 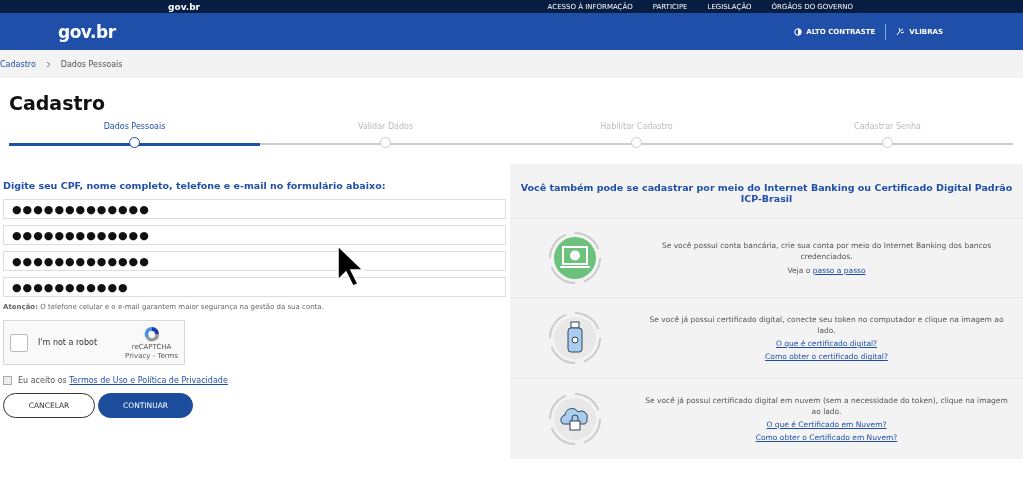 What do you see at coordinates (18, 64) in the screenshot?
I see `breadcrumb-link: Cadastro` at bounding box center [18, 64].